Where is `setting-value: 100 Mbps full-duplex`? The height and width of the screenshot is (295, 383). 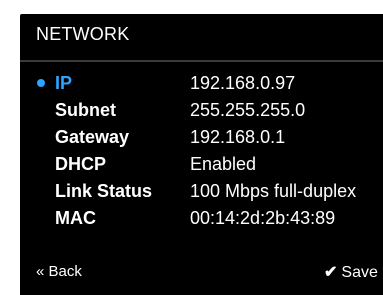 setting-value: 100 Mbps full-duplex is located at coordinates (273, 191).